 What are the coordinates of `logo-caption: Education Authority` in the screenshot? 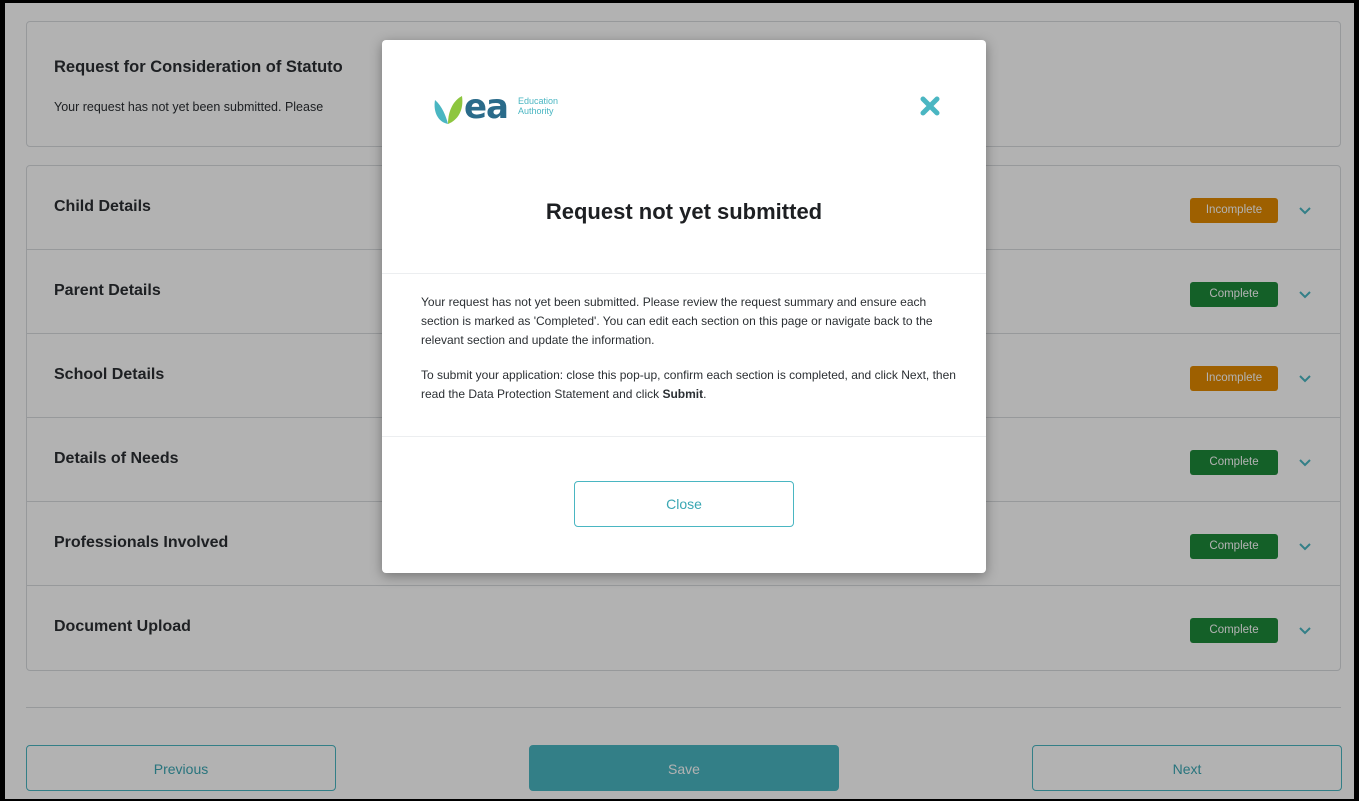 It's located at (538, 106).